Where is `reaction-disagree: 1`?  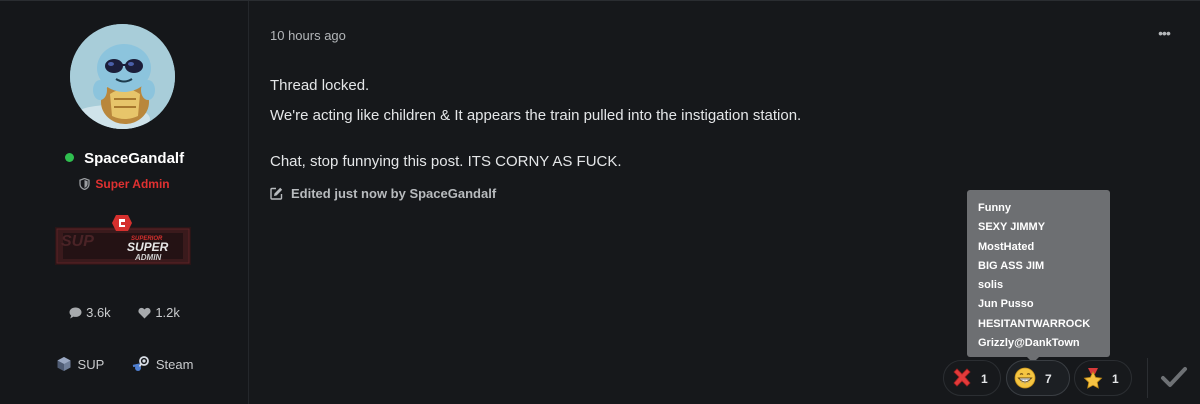
reaction-disagree: 1 is located at coordinates (972, 378).